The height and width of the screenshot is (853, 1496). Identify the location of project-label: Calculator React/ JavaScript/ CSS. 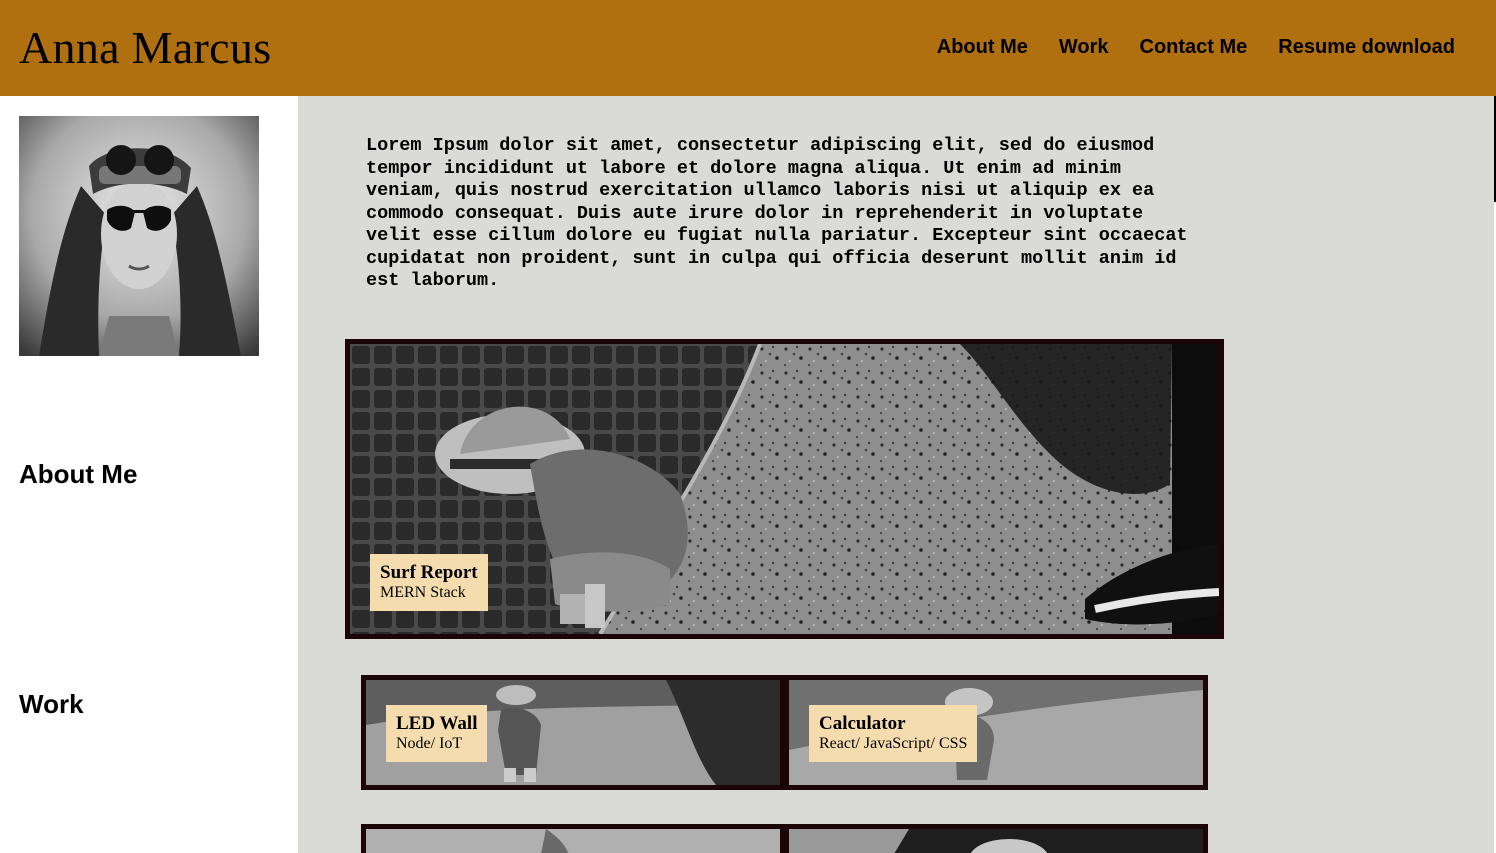
(893, 733).